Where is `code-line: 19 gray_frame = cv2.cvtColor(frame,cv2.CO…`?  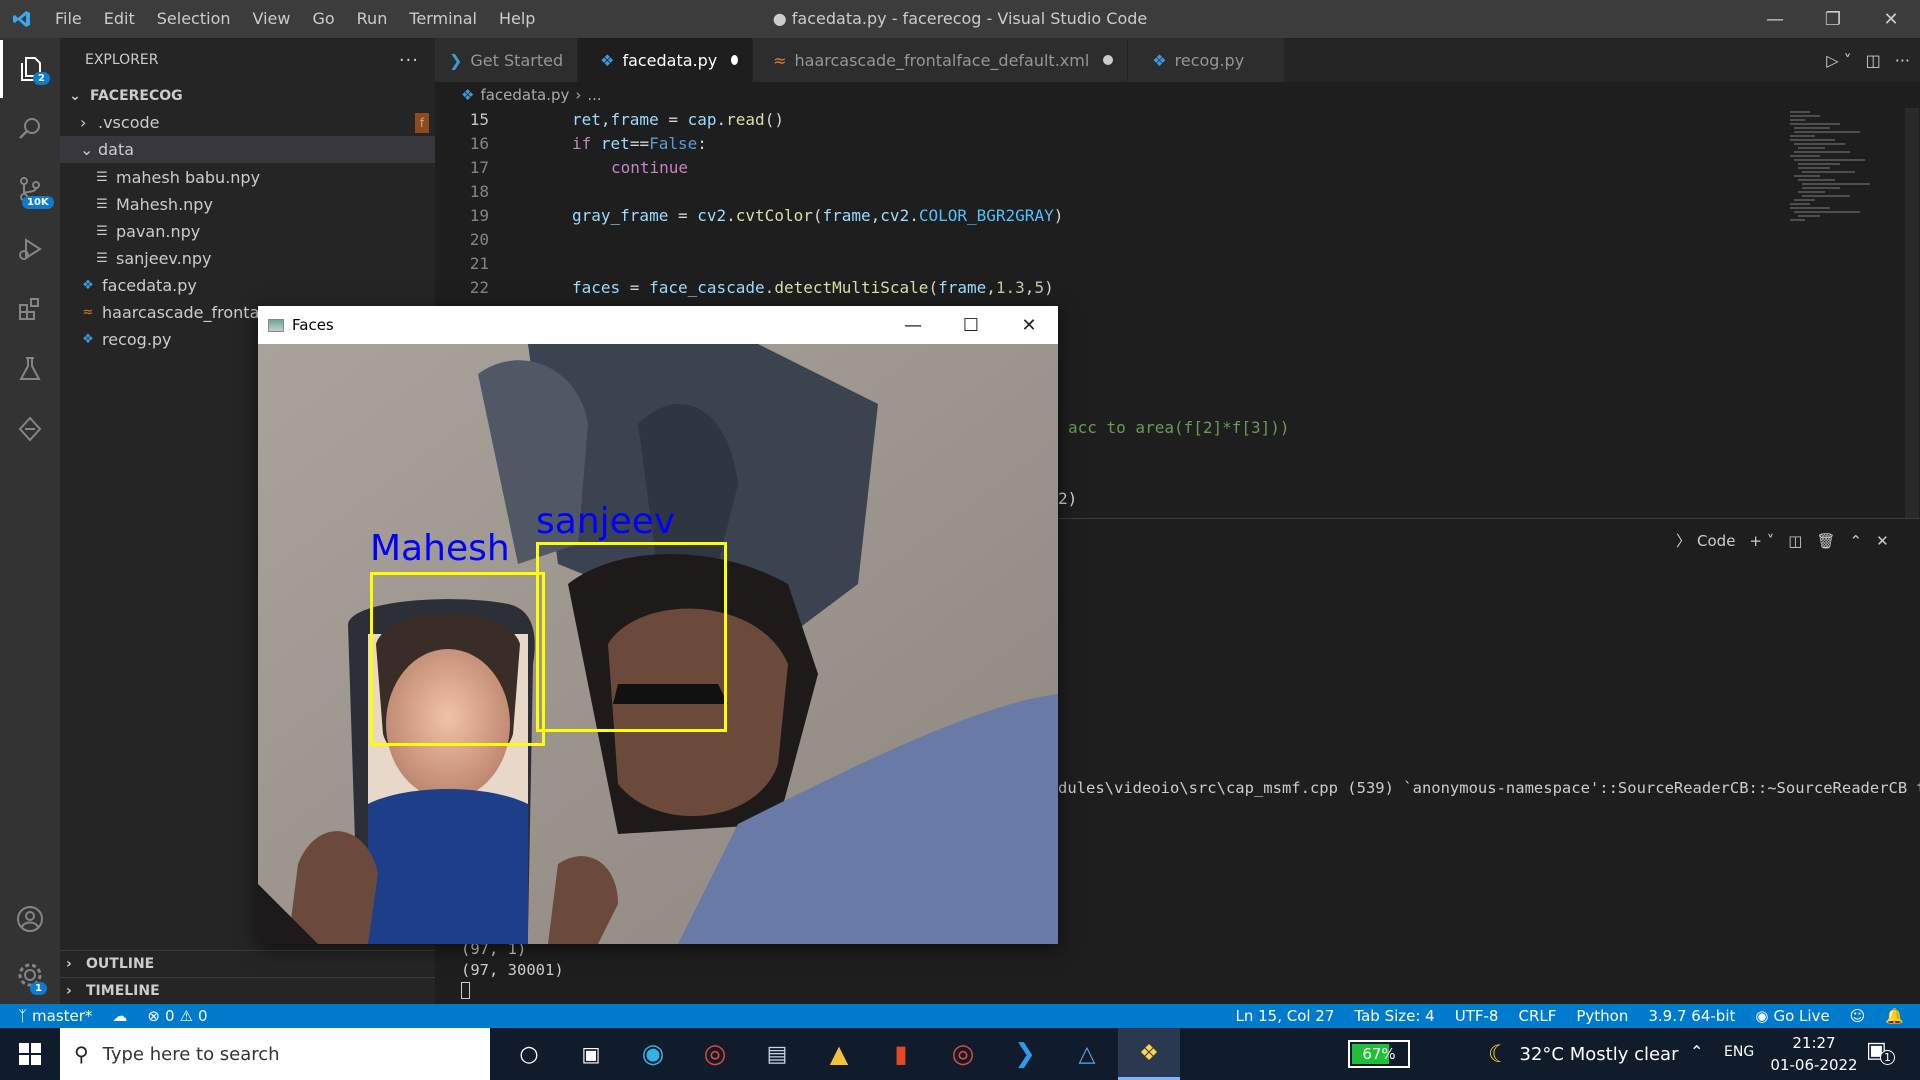
code-line: 19 gray_frame = cv2.cvtColor(frame,cv2.CO… is located at coordinates (1095, 216).